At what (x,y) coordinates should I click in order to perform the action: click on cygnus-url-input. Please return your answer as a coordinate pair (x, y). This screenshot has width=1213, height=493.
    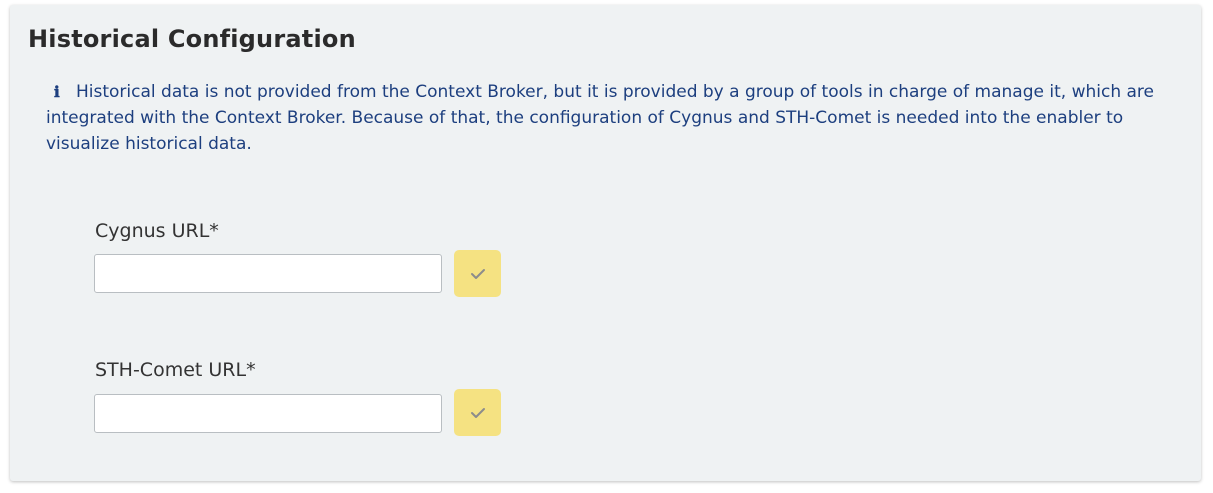
    Looking at the image, I should click on (268, 273).